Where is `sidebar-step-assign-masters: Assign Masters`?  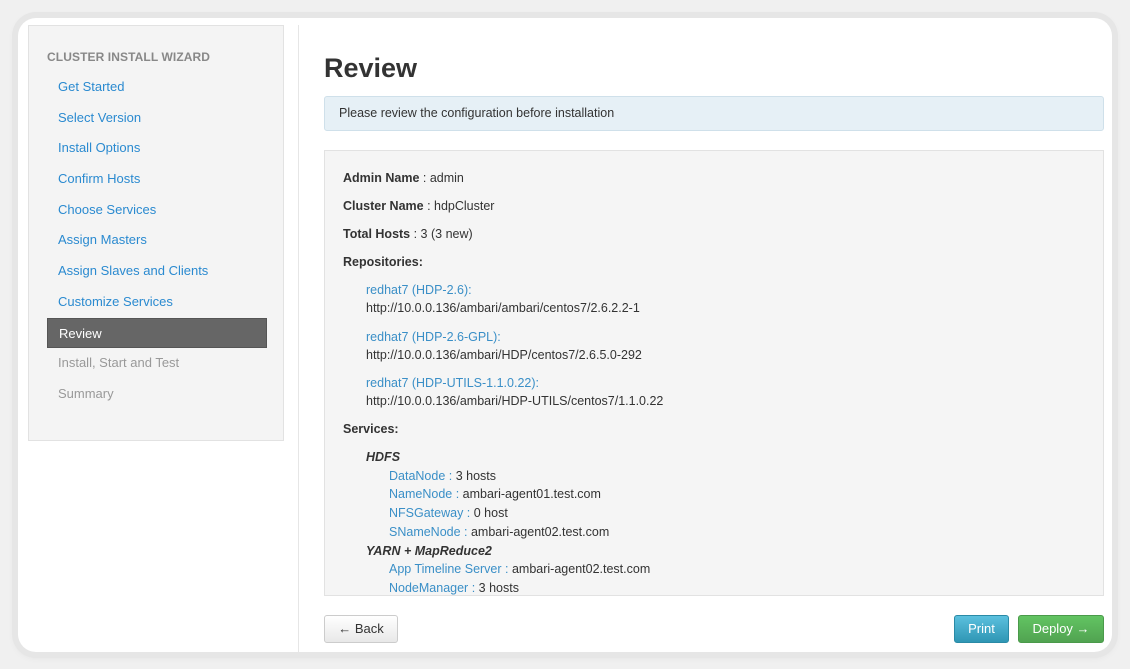 sidebar-step-assign-masters: Assign Masters is located at coordinates (157, 240).